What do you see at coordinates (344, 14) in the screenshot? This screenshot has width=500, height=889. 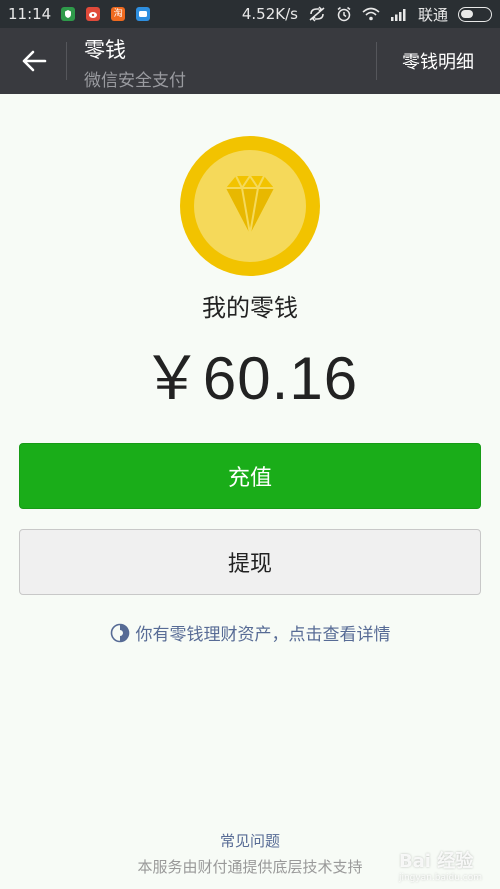 I see `alarm-icon` at bounding box center [344, 14].